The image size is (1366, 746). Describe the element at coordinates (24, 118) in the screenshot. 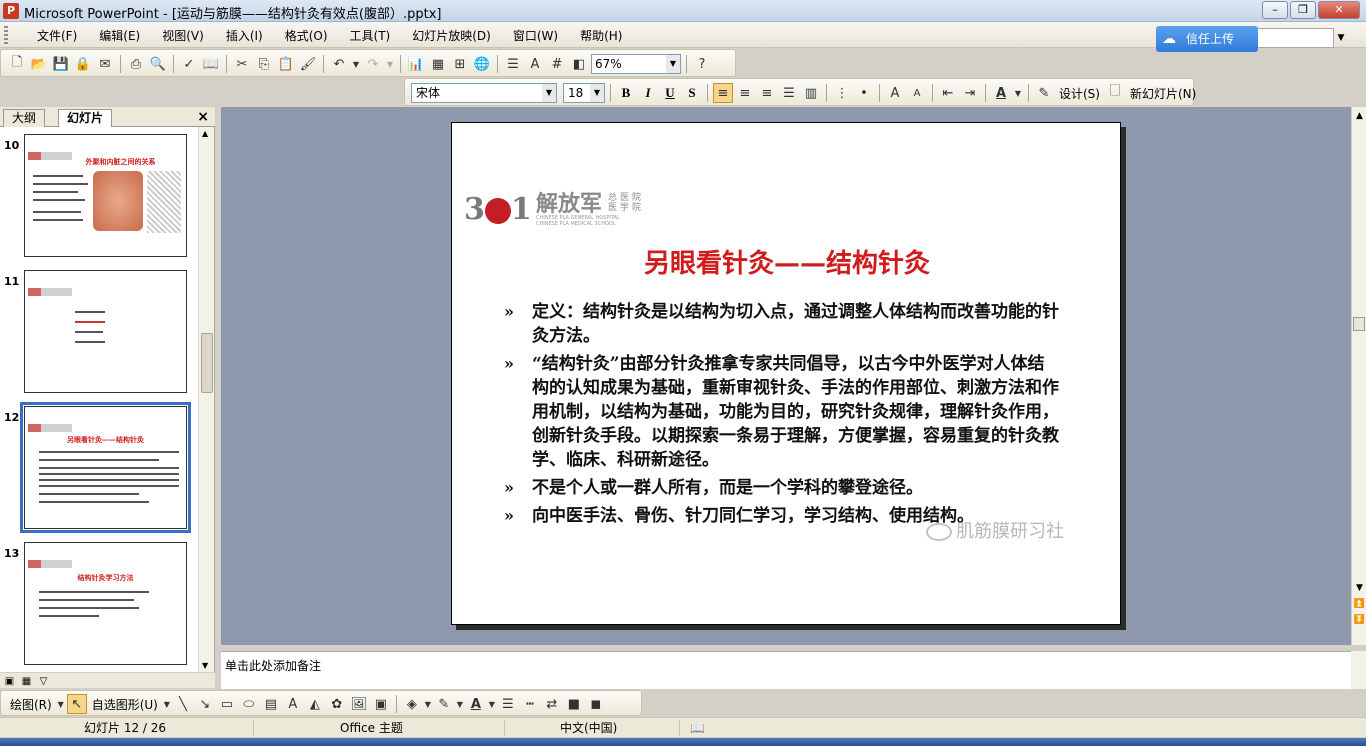

I see `tab-outline: 大纲` at that location.